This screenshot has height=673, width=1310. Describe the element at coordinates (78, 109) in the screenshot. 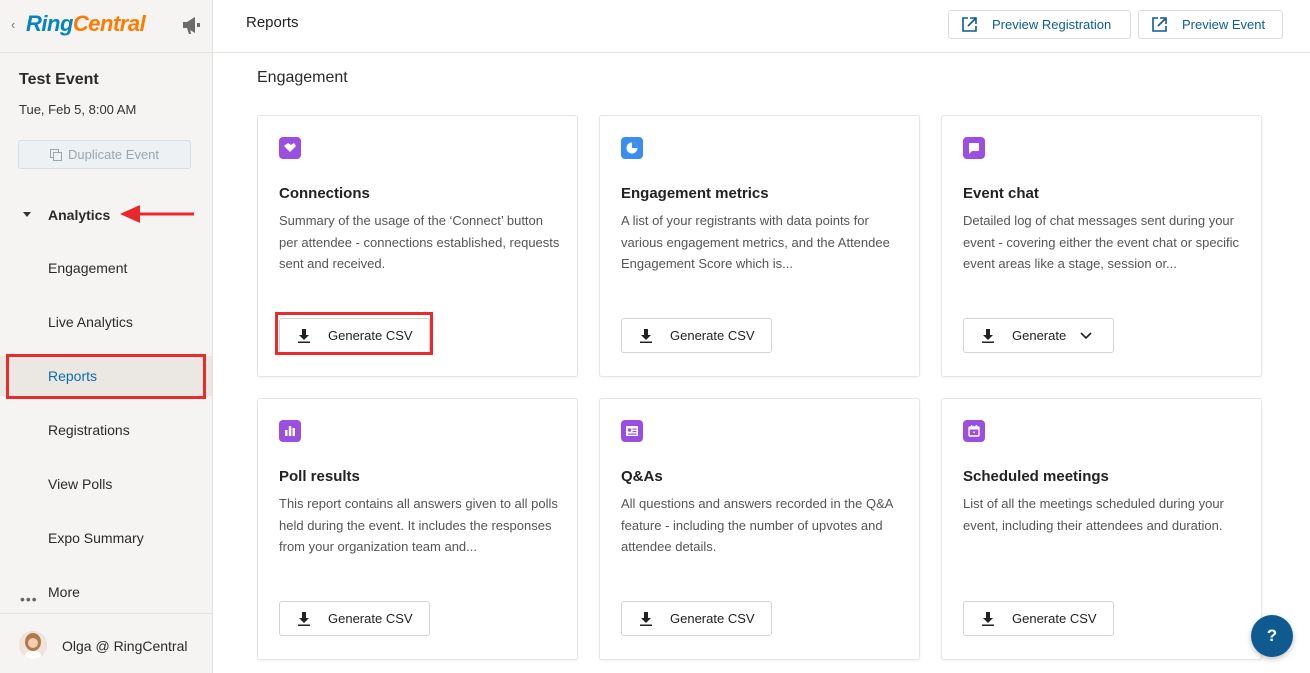

I see `event-date: Tue, Feb 5, 8:00 AM` at that location.